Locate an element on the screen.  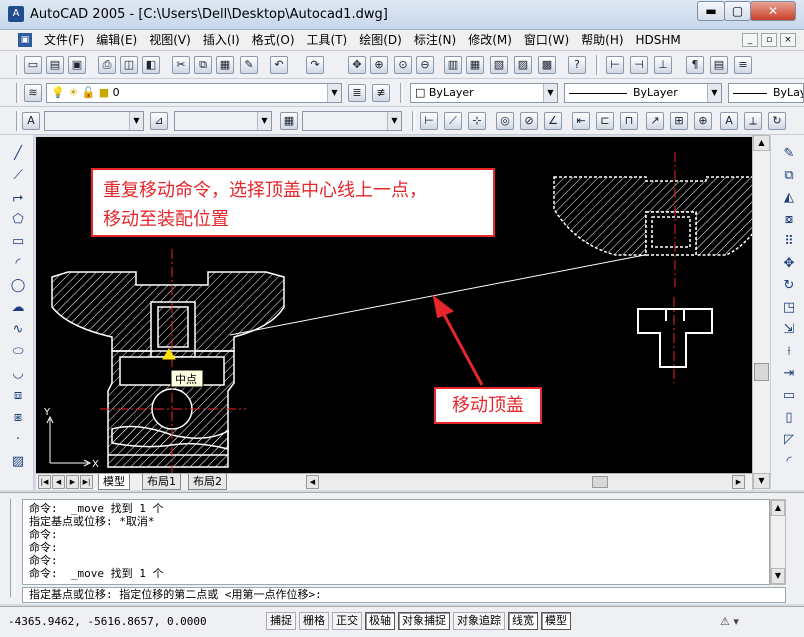
zoom-previous-icon: ⊖ is located at coordinates (425, 65).